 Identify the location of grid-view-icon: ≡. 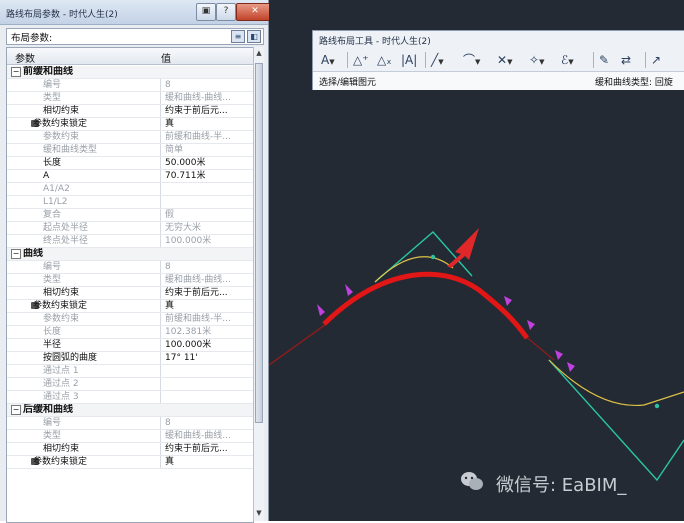
(238, 36).